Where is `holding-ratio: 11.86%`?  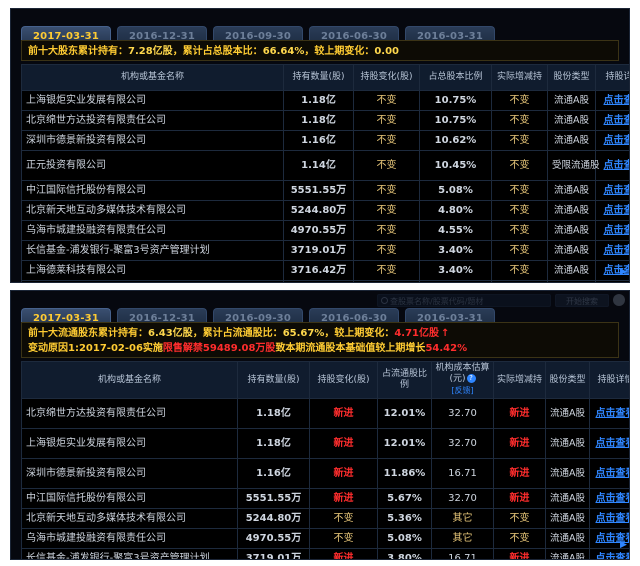
holding-ratio: 11.86% is located at coordinates (404, 473).